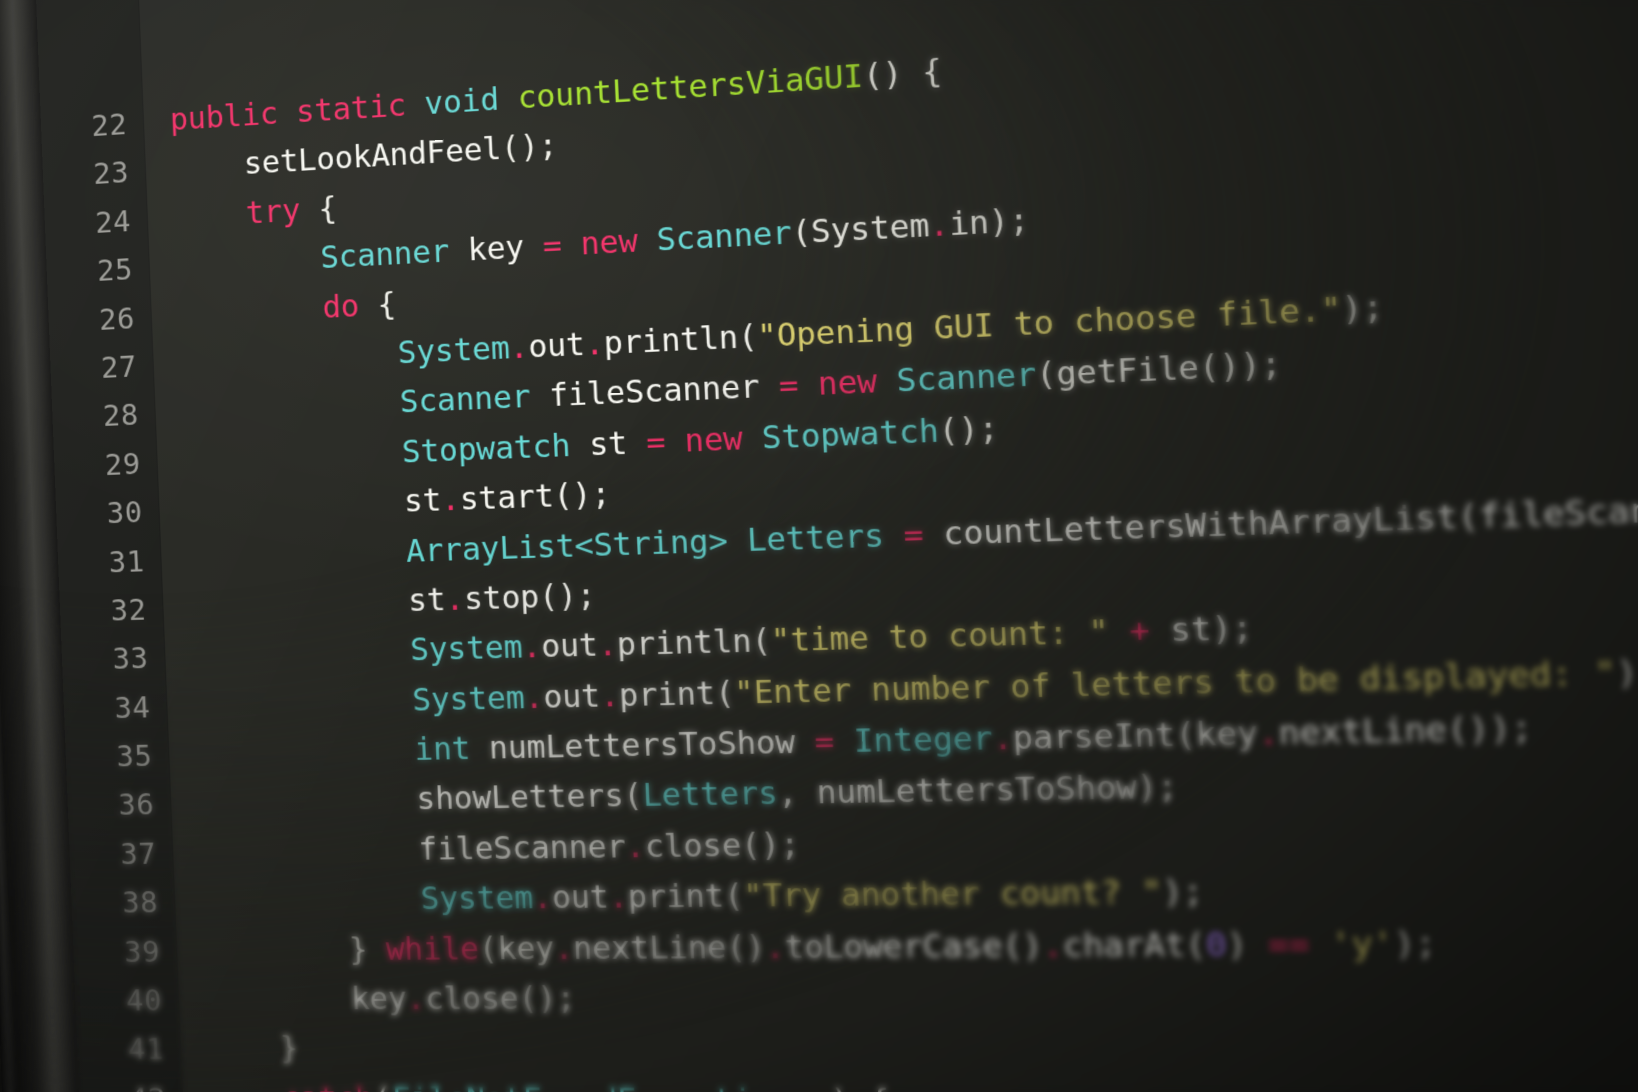  What do you see at coordinates (921, 997) in the screenshot?
I see `code-line: key.close();` at bounding box center [921, 997].